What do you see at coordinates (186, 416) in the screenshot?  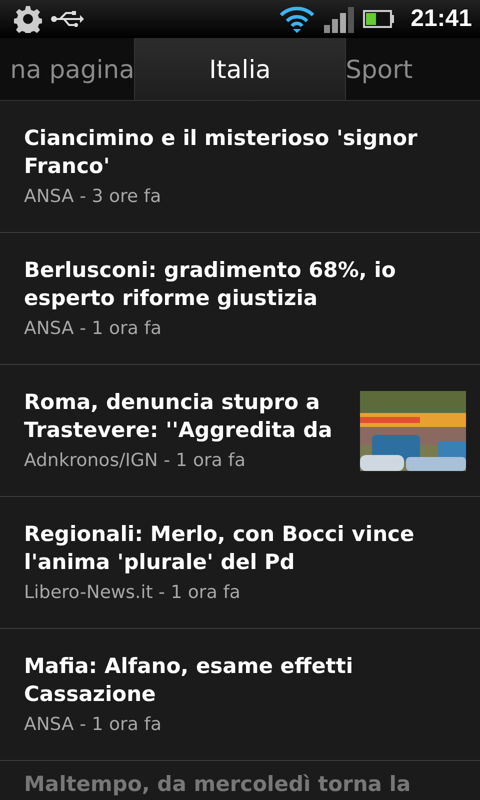 I see `headline: Roma, denuncia stupro a Trastevere: ''Aggredita da` at bounding box center [186, 416].